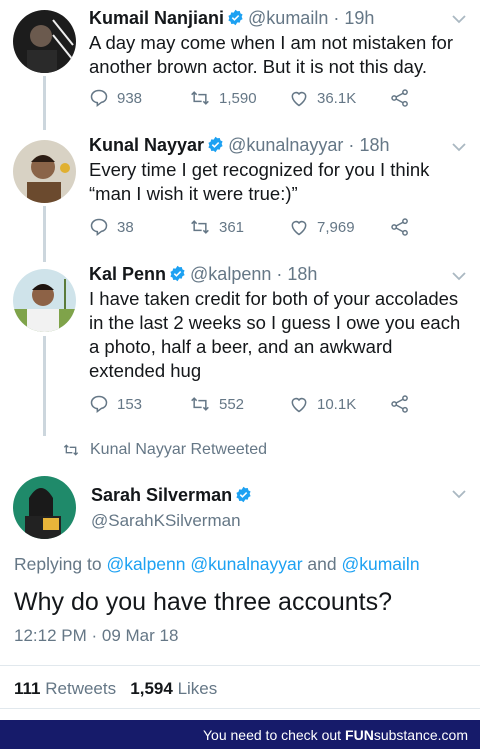  What do you see at coordinates (127, 274) in the screenshot?
I see `display-name: Kal Penn` at bounding box center [127, 274].